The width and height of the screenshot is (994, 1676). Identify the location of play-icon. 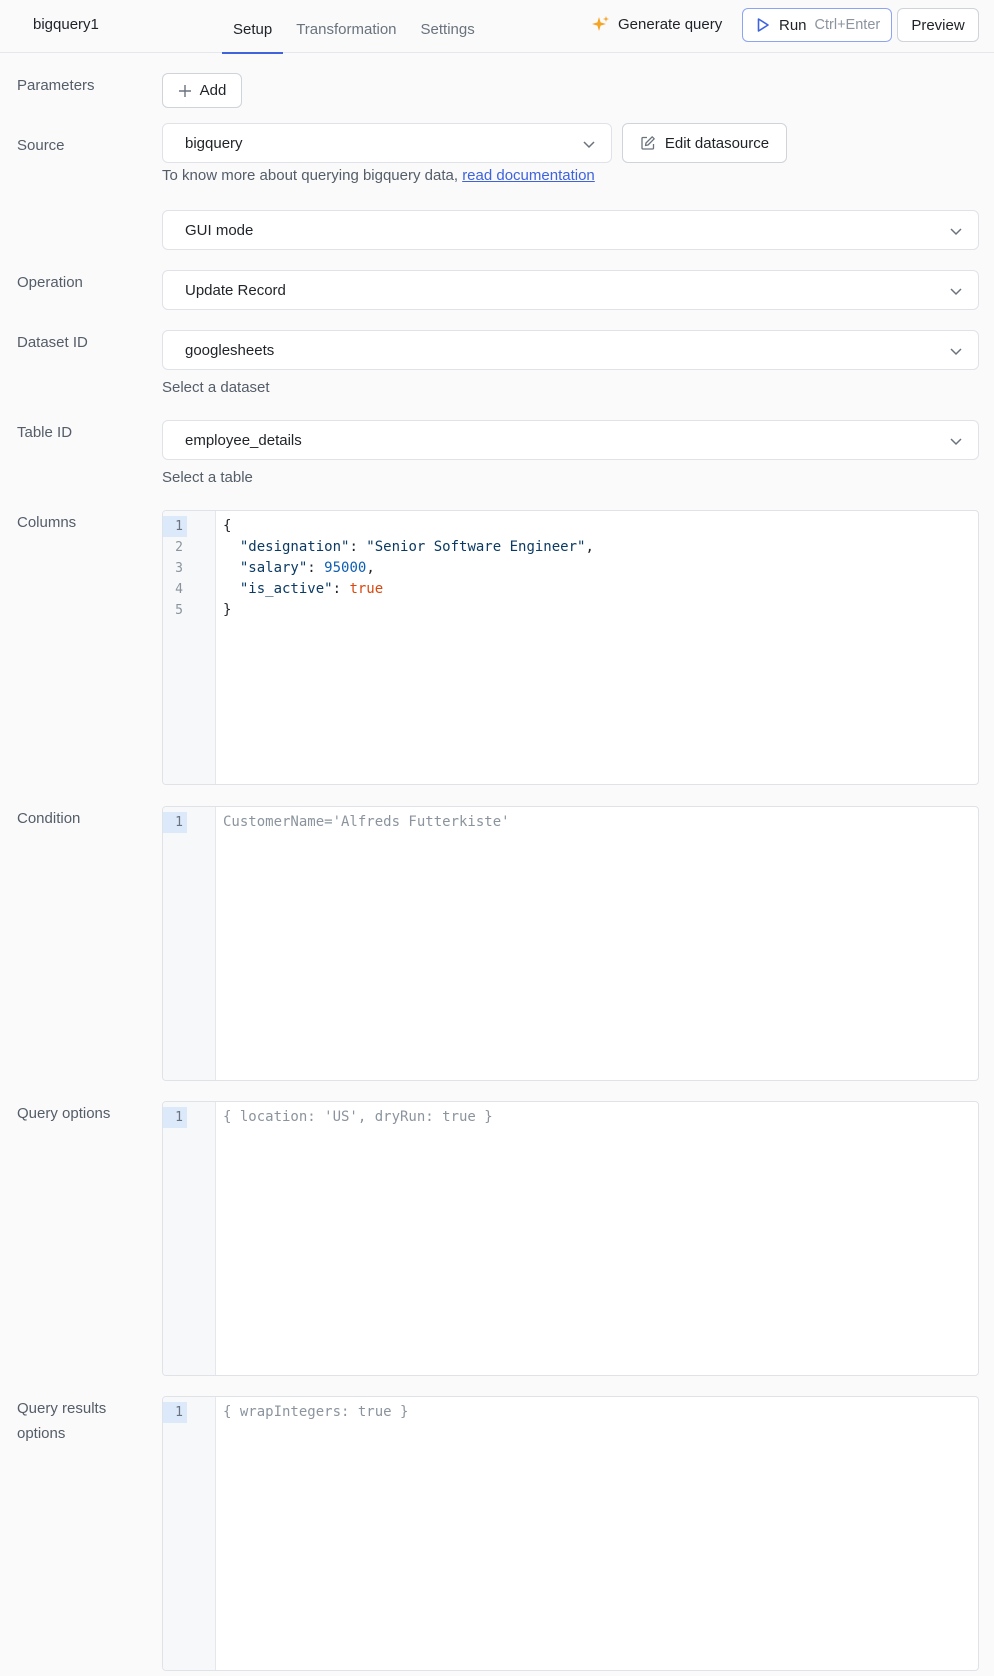
(763, 25).